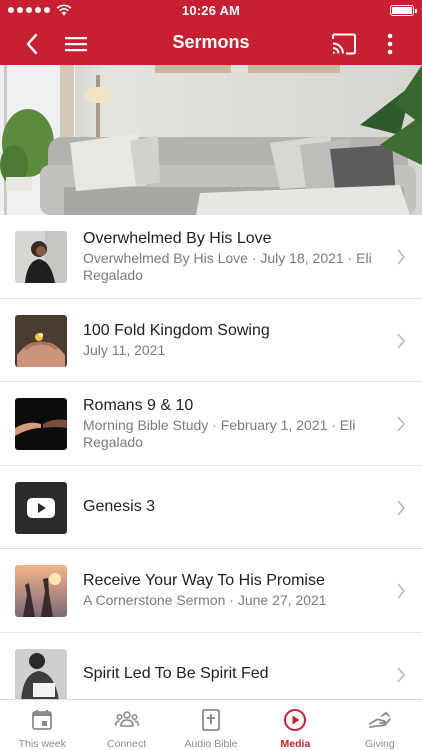 The image size is (422, 750). I want to click on giving-hands-icon, so click(379, 719).